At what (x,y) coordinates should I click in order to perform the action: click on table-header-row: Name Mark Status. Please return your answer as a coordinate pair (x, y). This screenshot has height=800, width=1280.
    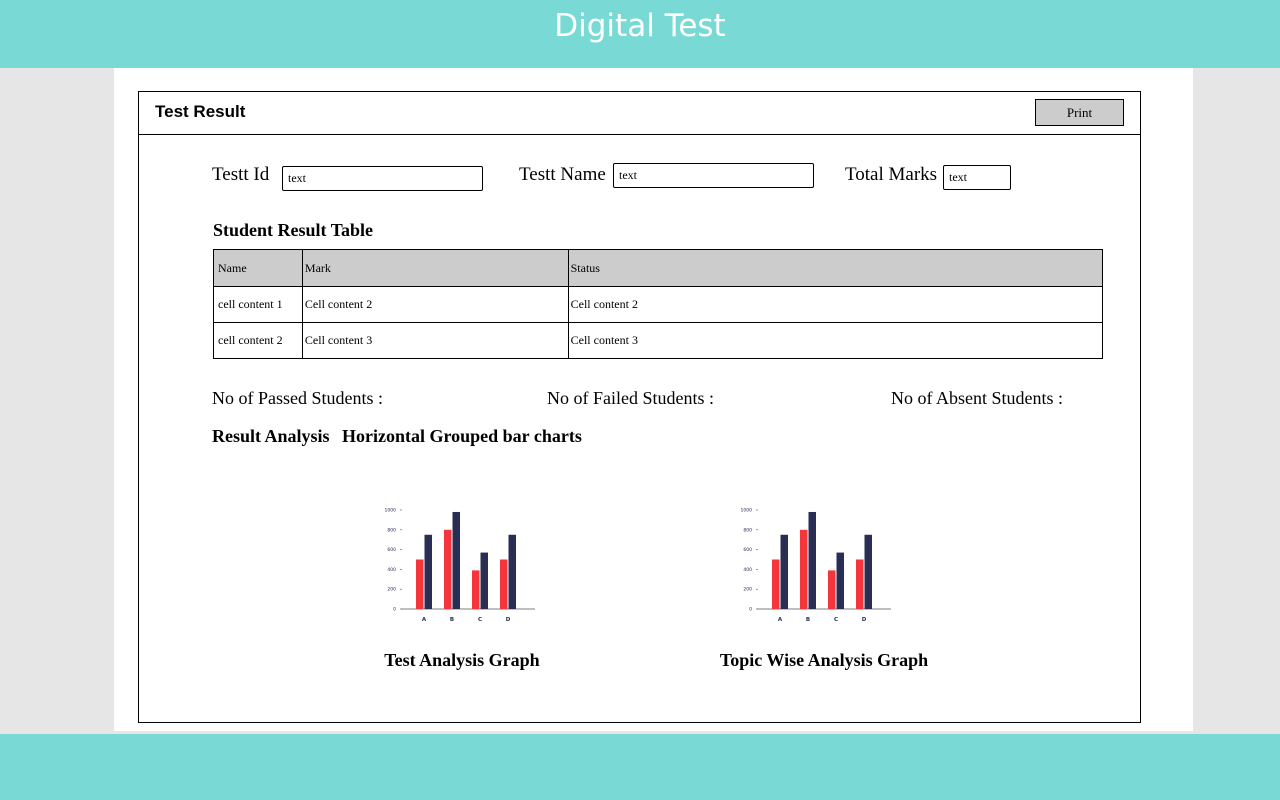
    Looking at the image, I should click on (658, 268).